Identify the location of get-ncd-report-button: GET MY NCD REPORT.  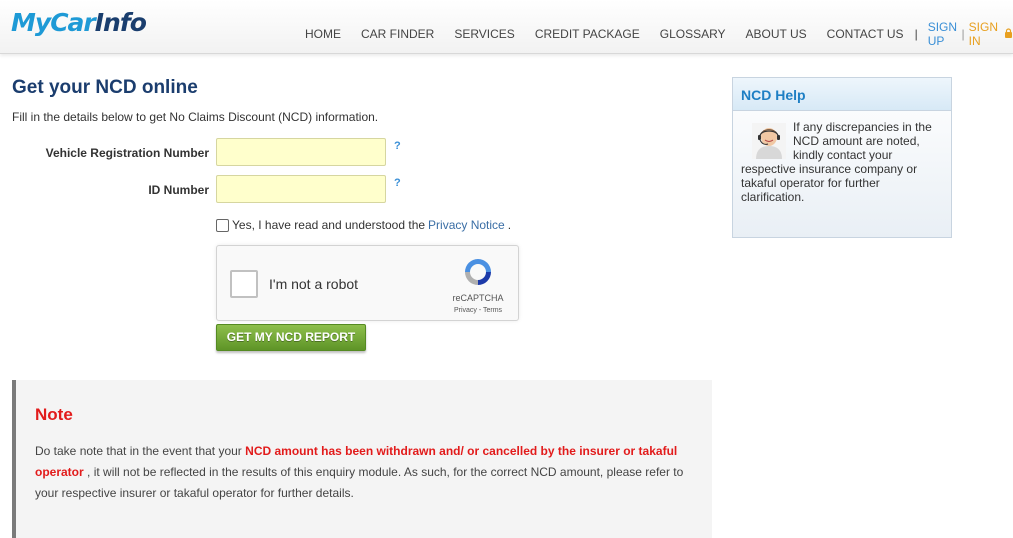
(291, 337).